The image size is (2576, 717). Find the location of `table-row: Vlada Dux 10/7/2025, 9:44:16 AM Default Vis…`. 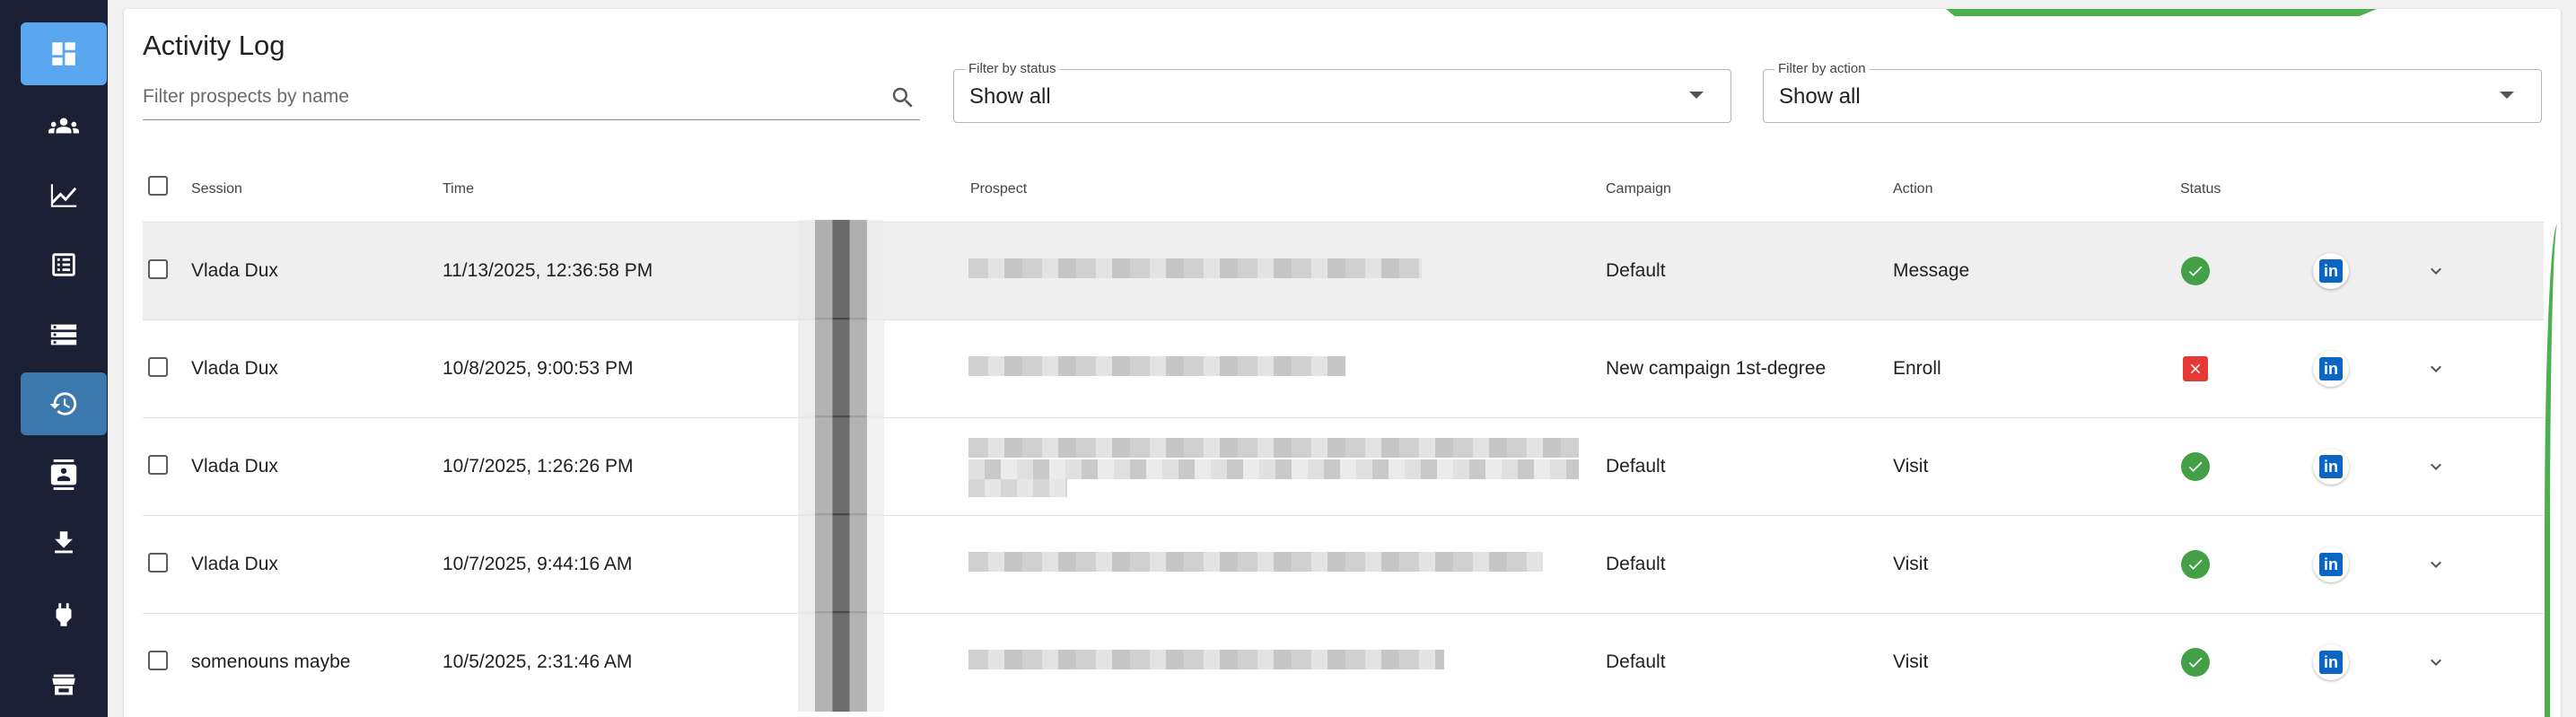

table-row: Vlada Dux 10/7/2025, 9:44:16 AM Default Vis… is located at coordinates (1343, 563).